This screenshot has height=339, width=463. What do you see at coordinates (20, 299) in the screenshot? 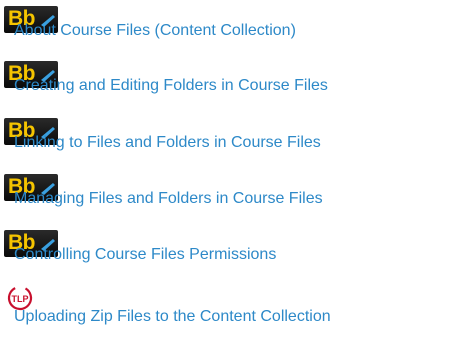
I see `tlp-logo-text: TLP` at bounding box center [20, 299].